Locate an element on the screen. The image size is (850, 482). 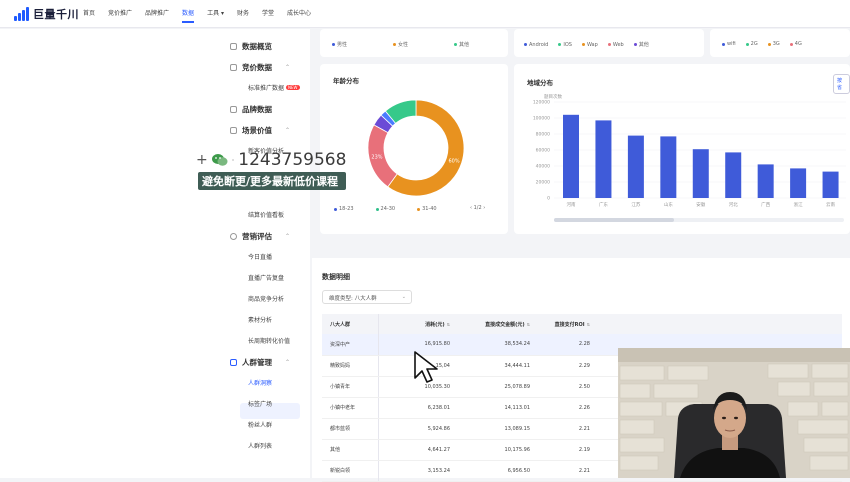
sidebar-item-material: 素材分析 is located at coordinates (260, 319).